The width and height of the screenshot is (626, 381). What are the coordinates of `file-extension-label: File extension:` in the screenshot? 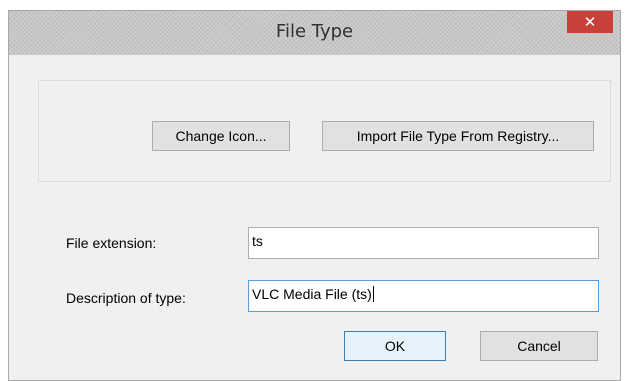 It's located at (111, 243).